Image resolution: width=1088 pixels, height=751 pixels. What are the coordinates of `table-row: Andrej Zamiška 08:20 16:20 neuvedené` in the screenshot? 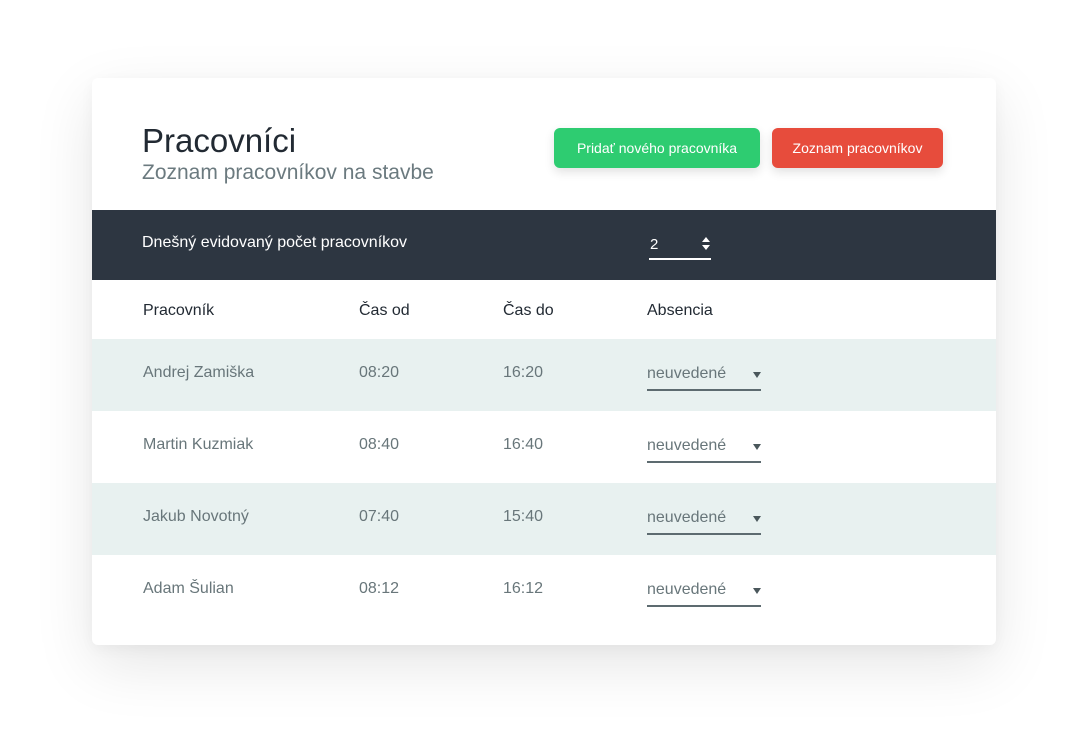 It's located at (544, 375).